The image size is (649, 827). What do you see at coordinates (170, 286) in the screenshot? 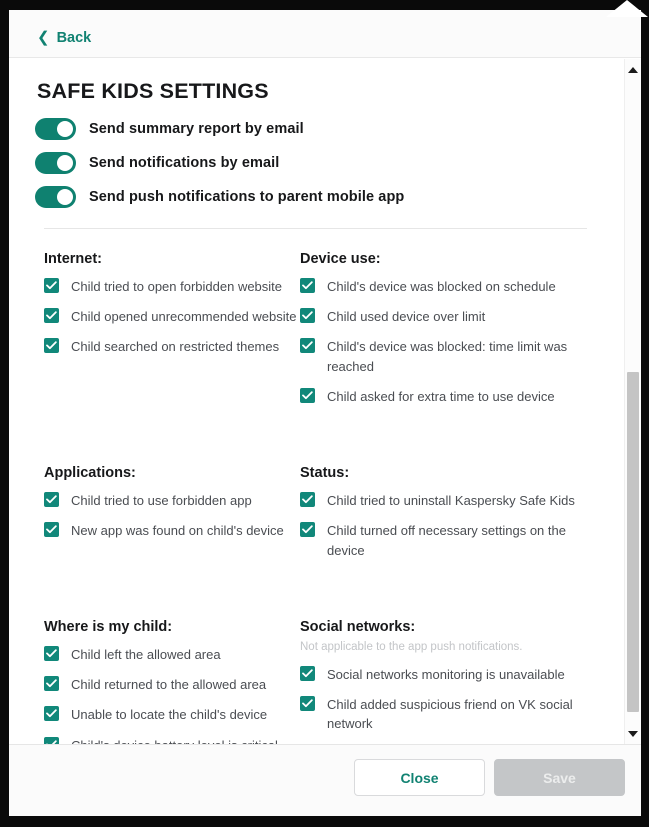
I see `check-row: Child tried to open forbidden website` at bounding box center [170, 286].